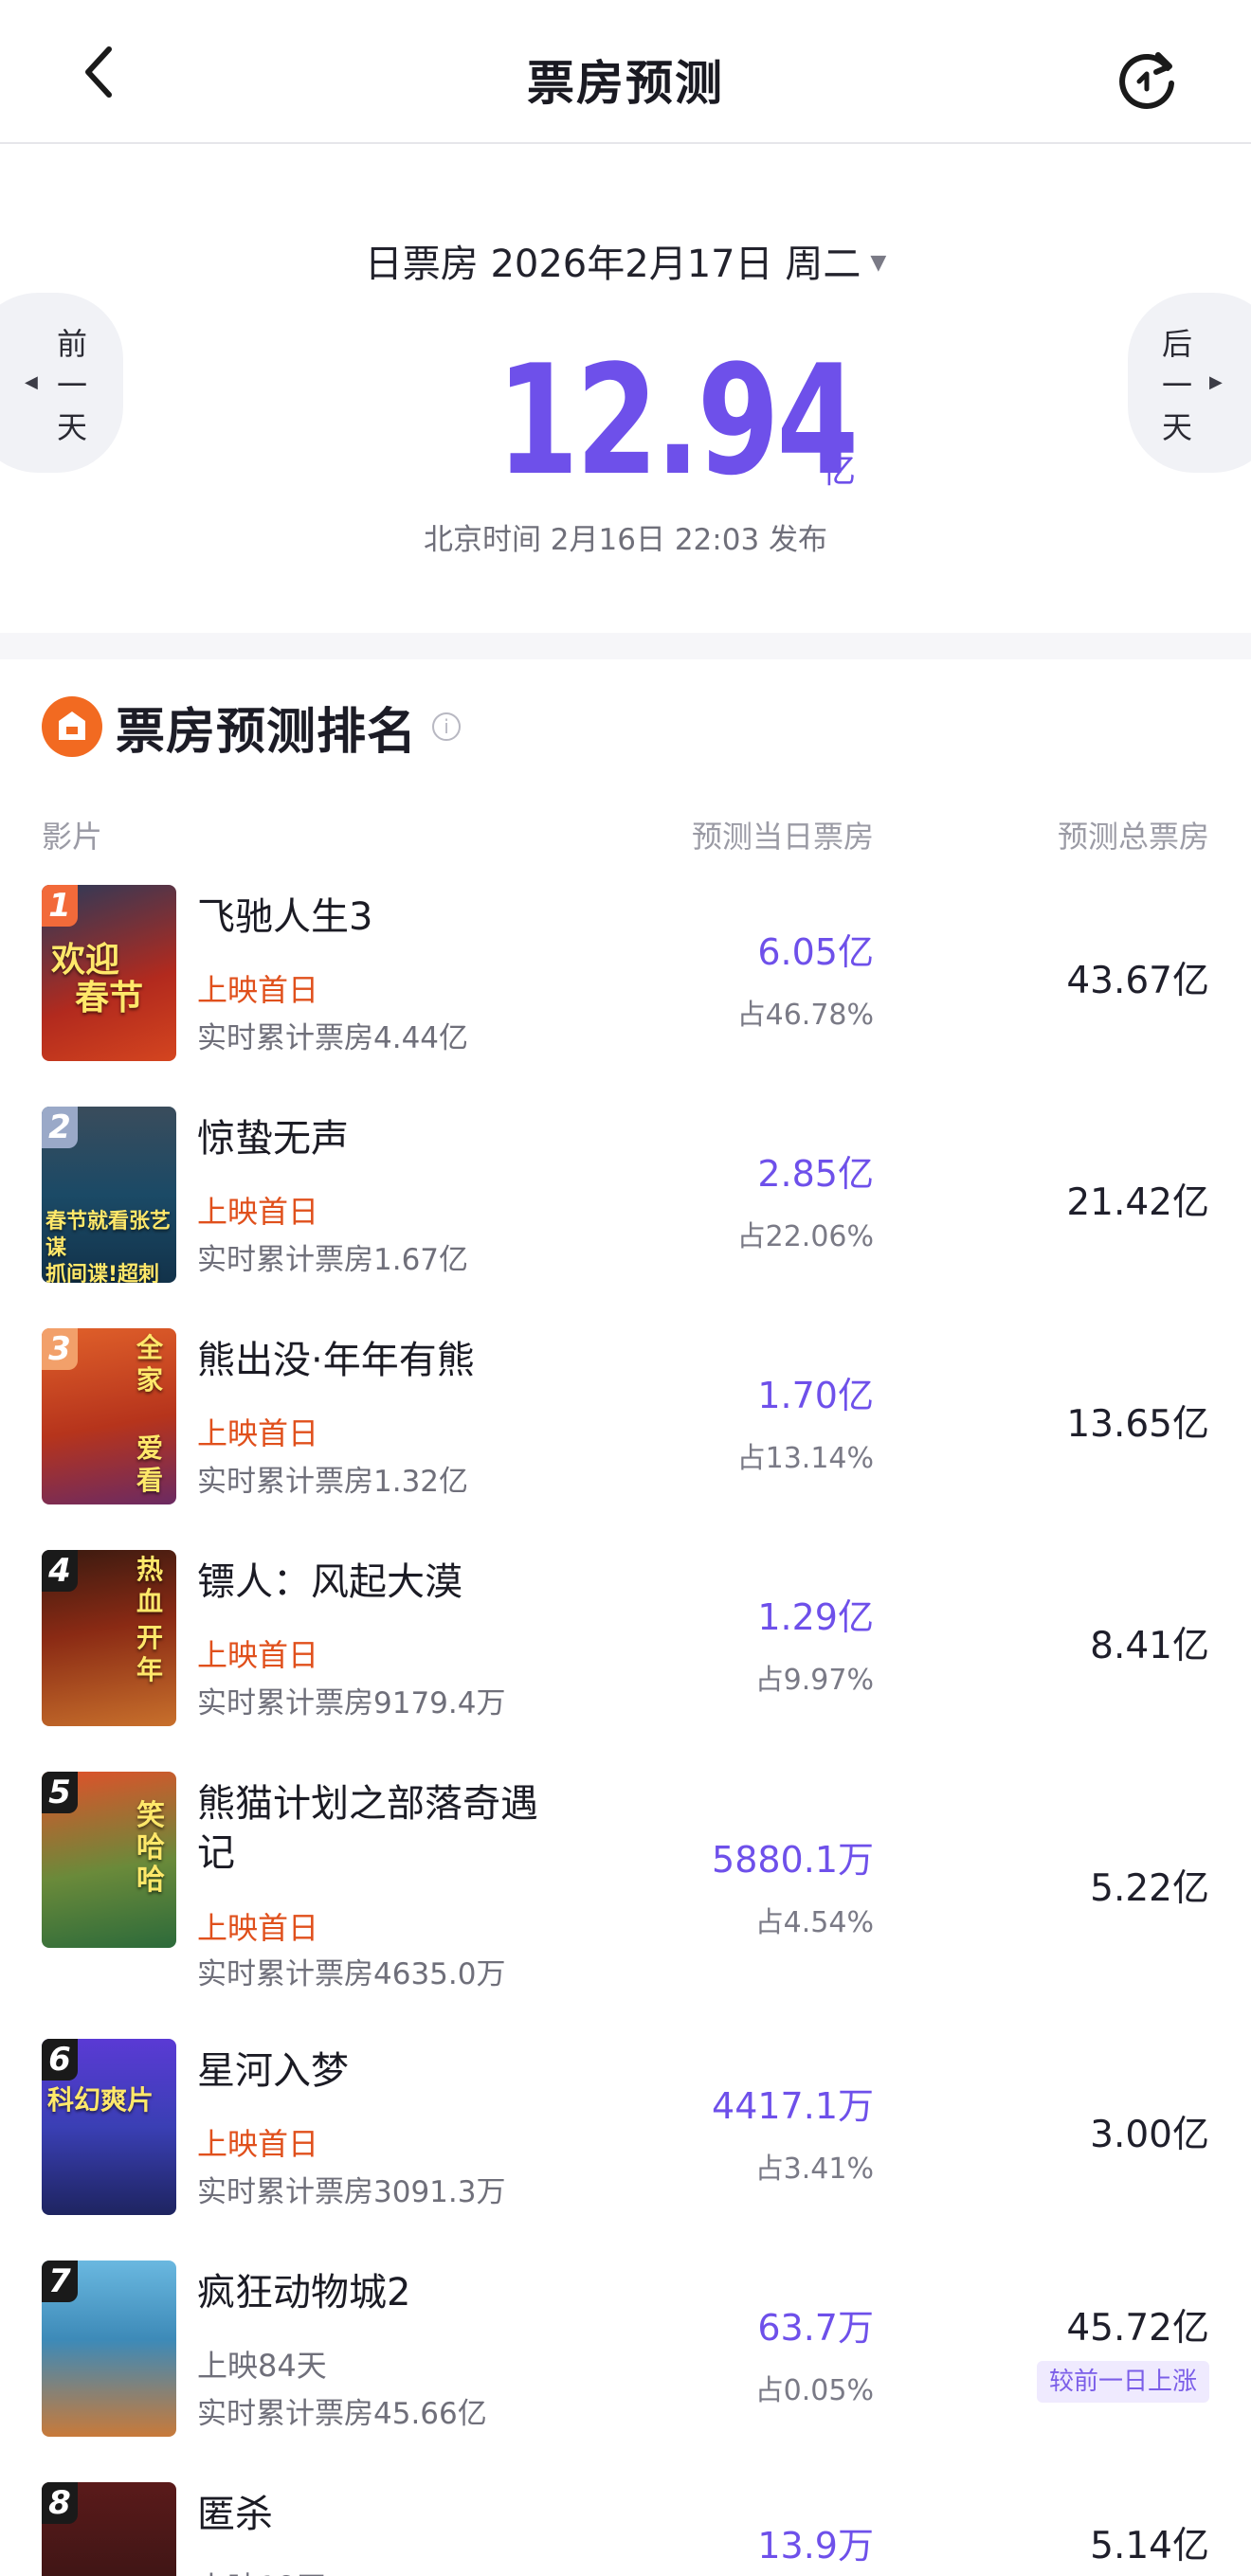  Describe the element at coordinates (273, 1139) in the screenshot. I see `movie-title: 惊蛰无声` at that location.